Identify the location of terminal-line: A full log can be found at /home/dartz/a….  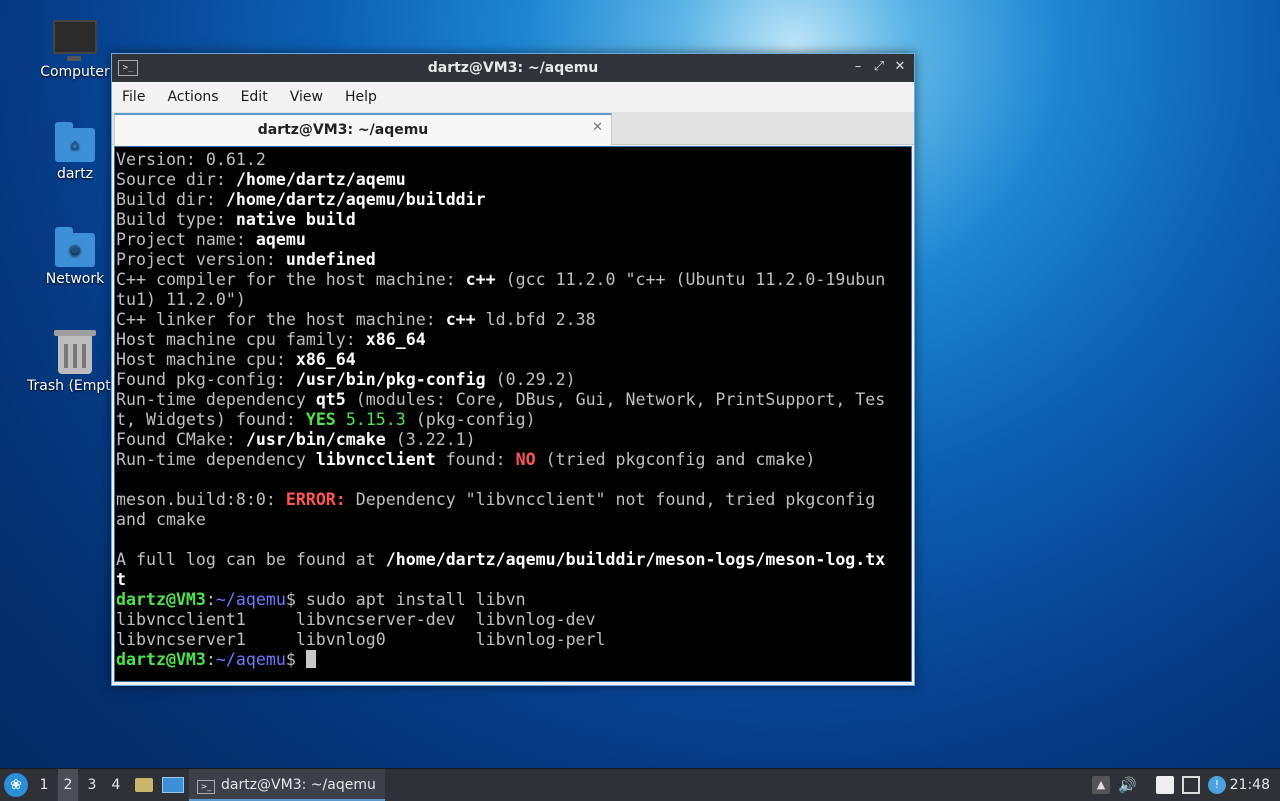
(513, 560).